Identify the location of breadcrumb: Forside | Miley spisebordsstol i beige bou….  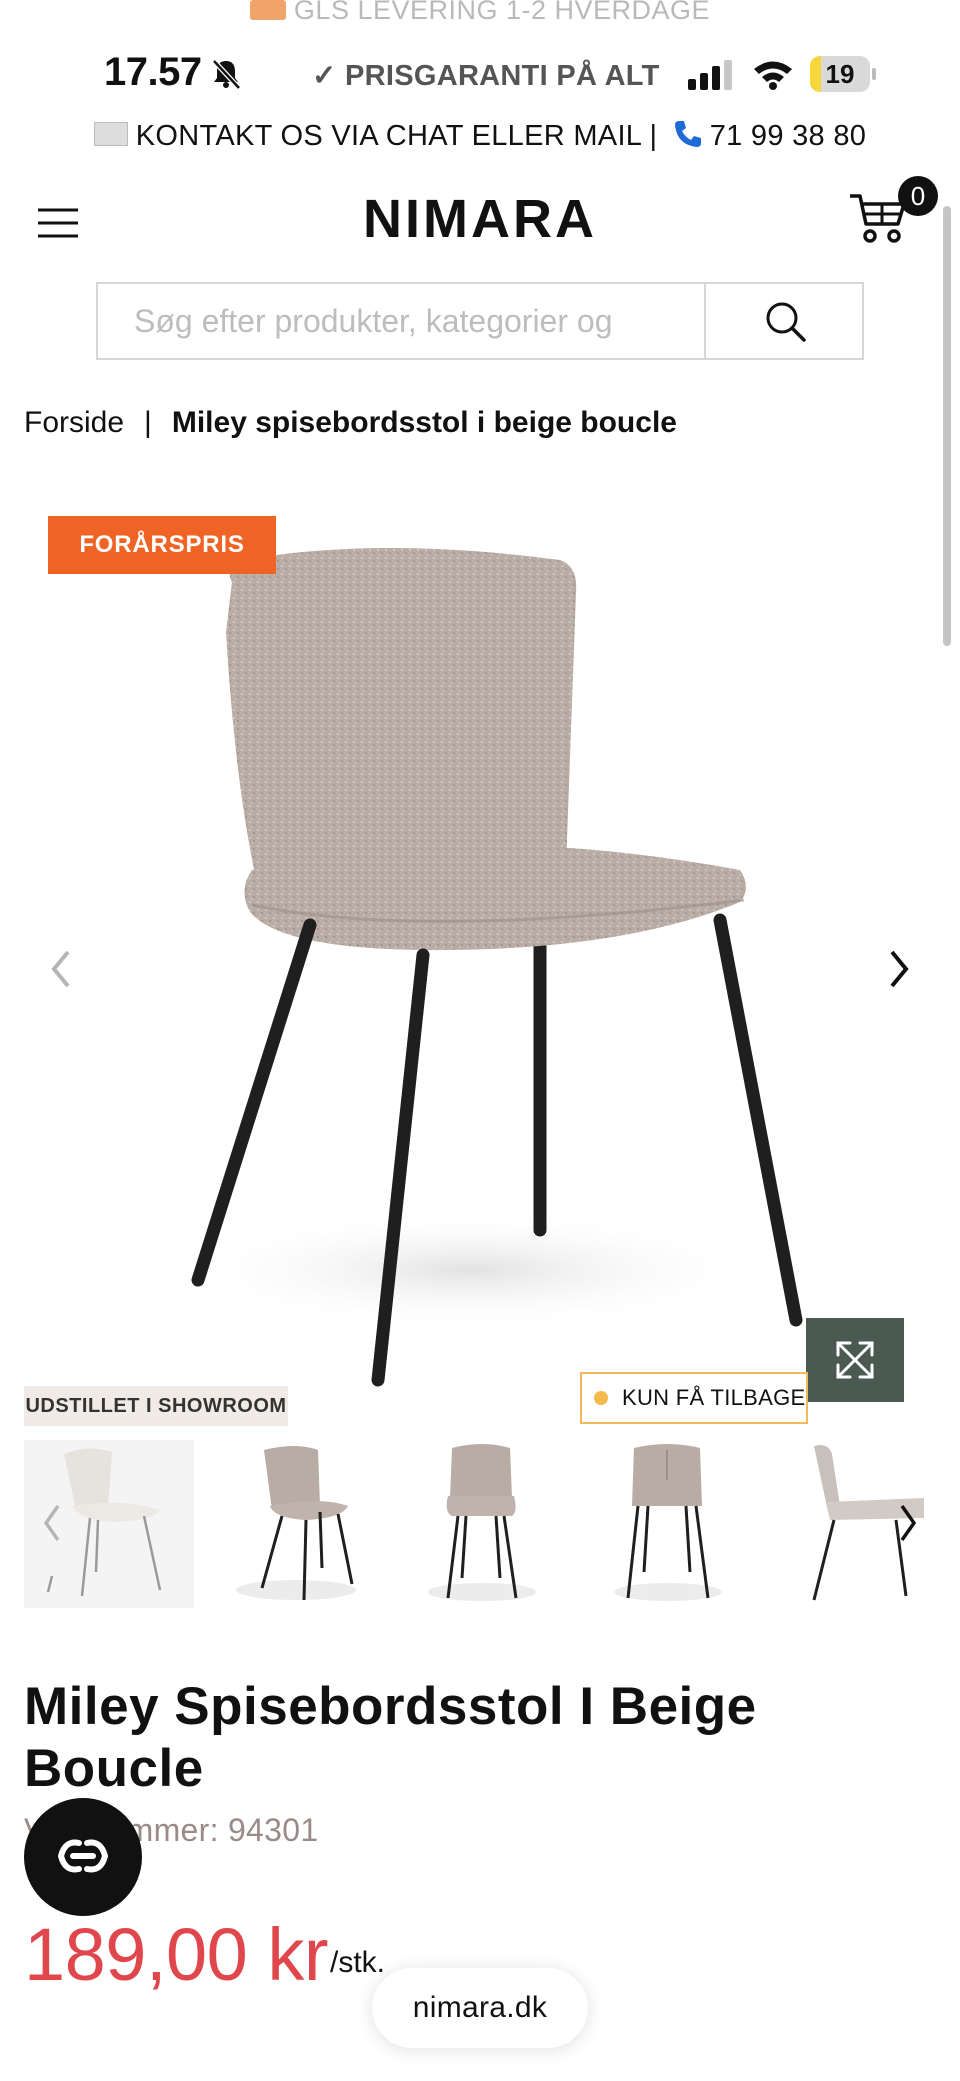
(350, 423).